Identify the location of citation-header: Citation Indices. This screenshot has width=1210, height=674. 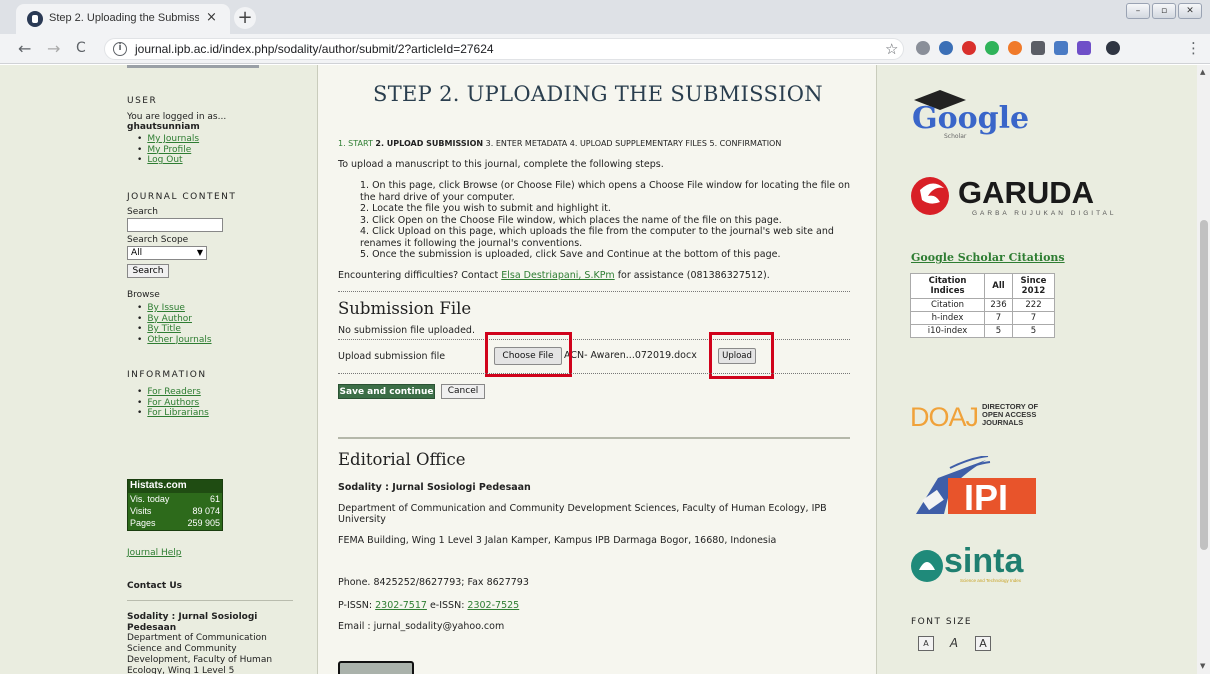
(947, 286).